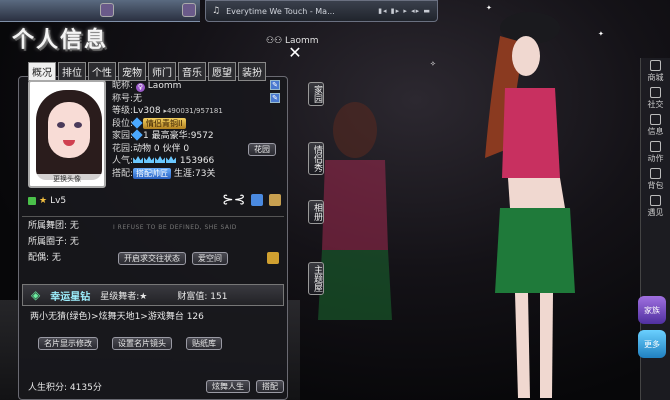 Image resolution: width=670 pixels, height=400 pixels. Describe the element at coordinates (189, 10) in the screenshot. I see `settings-icon` at that location.